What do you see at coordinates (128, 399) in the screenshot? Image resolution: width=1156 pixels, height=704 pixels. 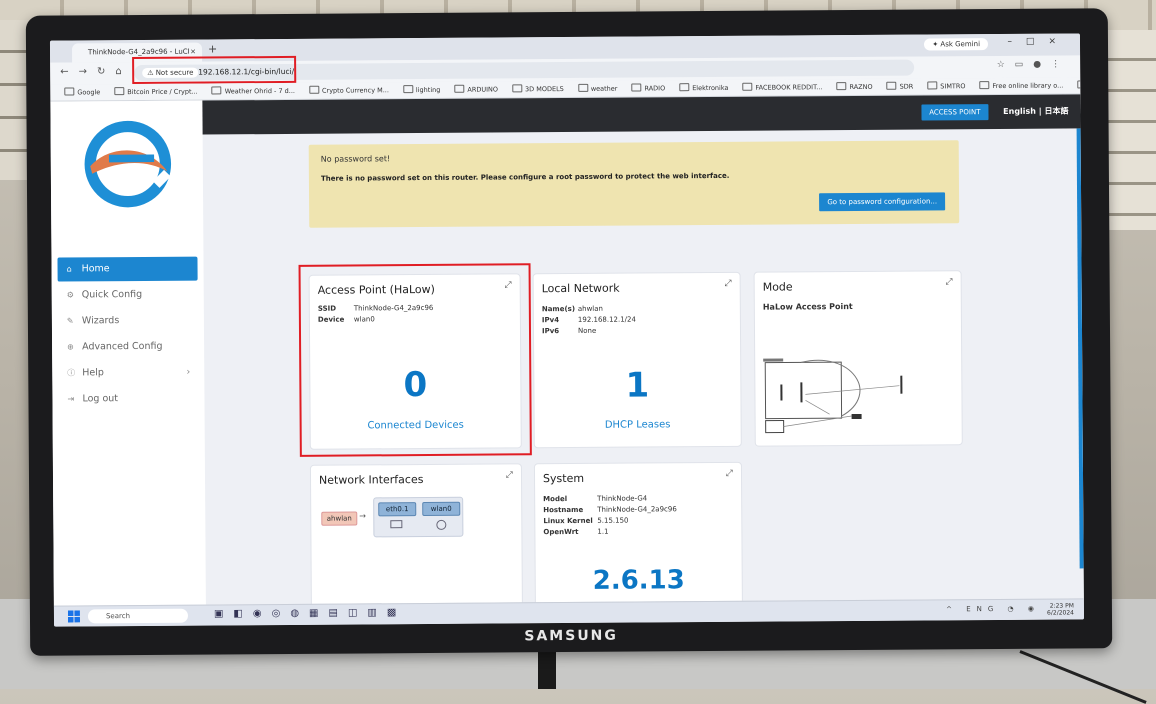 I see `sidebar-item-log-out: ⇥ Log out` at bounding box center [128, 399].